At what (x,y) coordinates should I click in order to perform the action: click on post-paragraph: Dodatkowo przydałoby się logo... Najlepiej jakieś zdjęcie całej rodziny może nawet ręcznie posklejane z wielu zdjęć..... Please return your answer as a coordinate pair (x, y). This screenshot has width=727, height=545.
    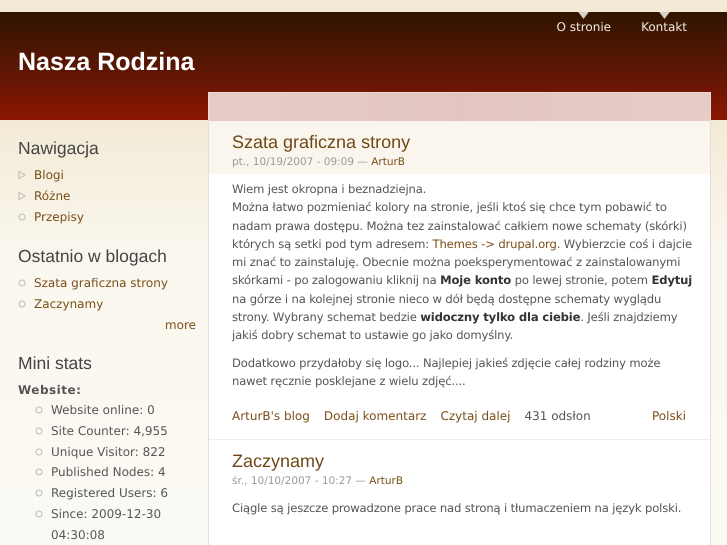
    Looking at the image, I should click on (447, 372).